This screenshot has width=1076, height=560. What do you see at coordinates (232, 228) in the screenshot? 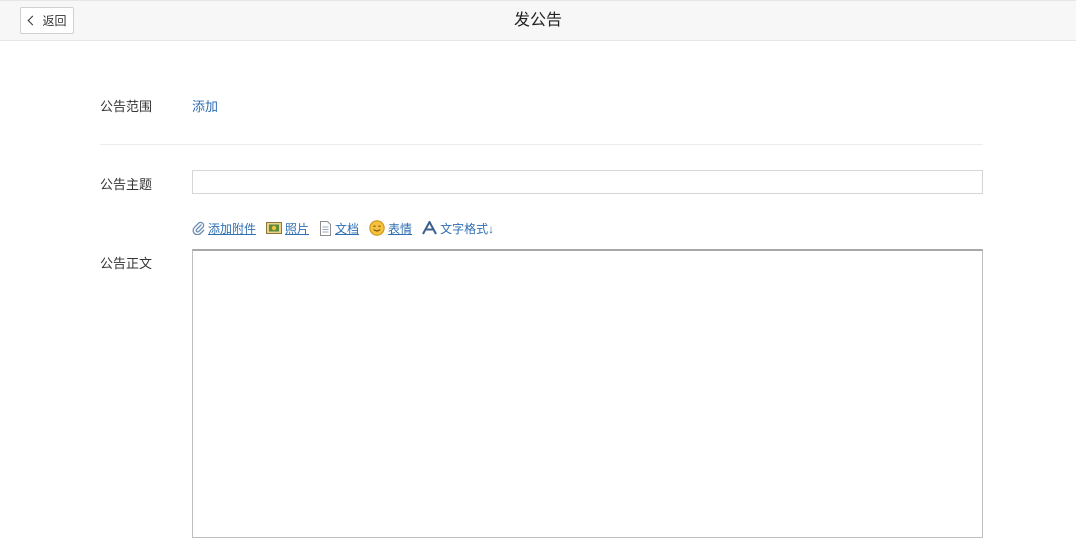
I see `attach-label: 添加附件` at bounding box center [232, 228].